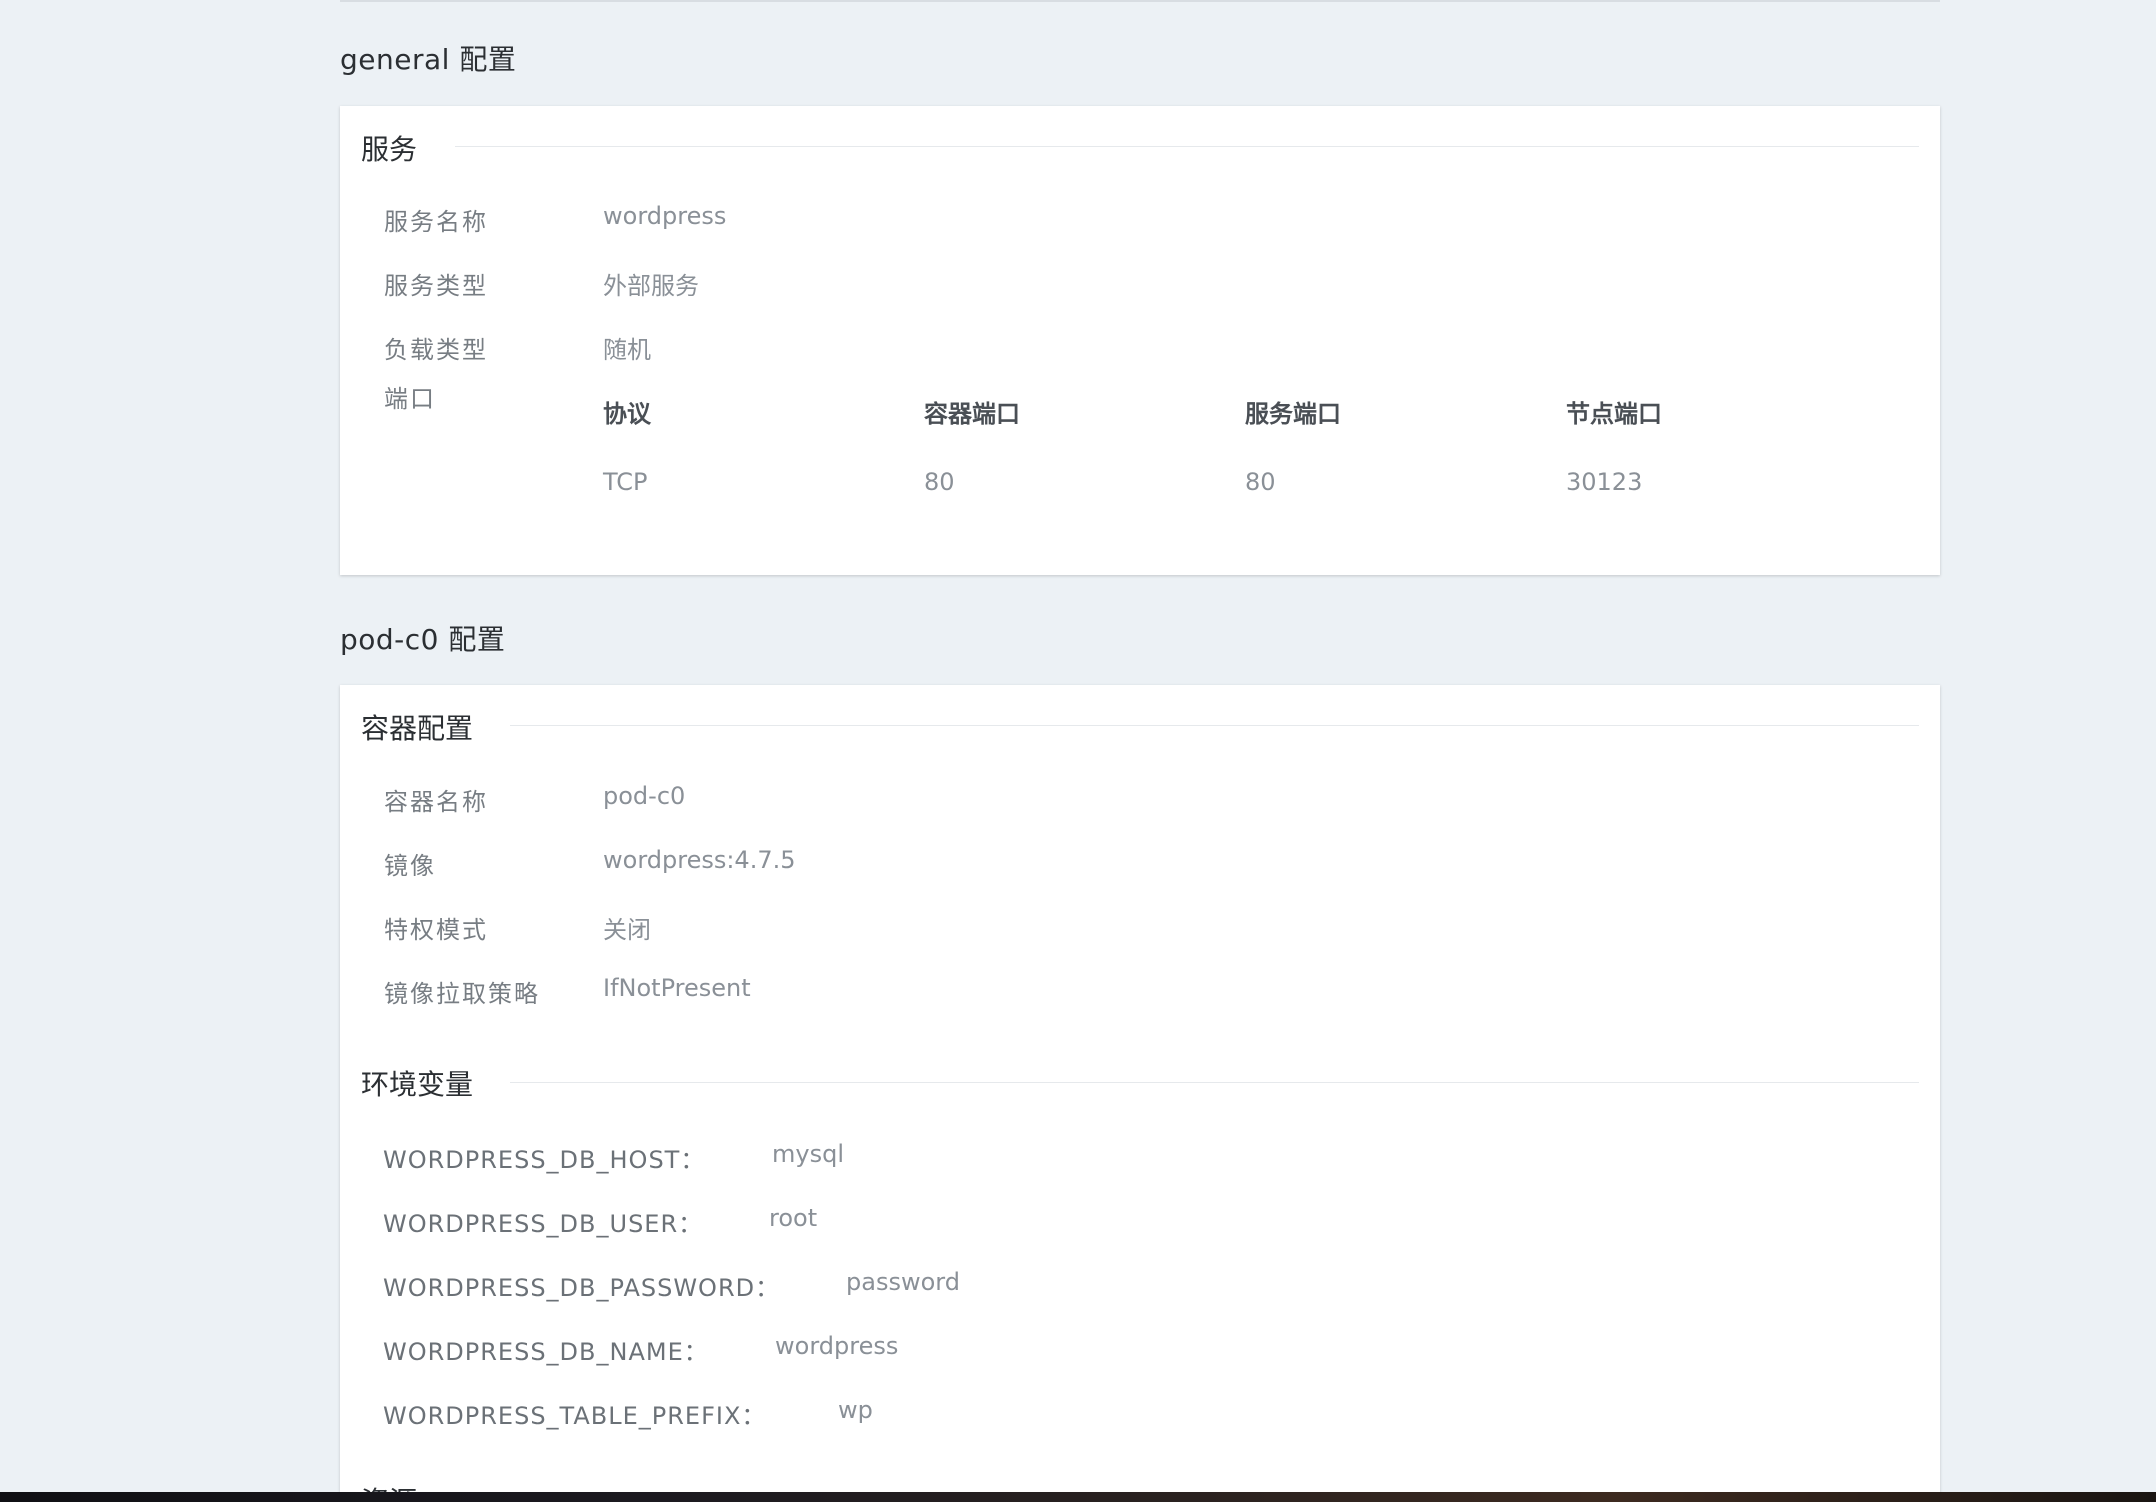  Describe the element at coordinates (436, 930) in the screenshot. I see `privileged-mode-label: 特权模式` at that location.